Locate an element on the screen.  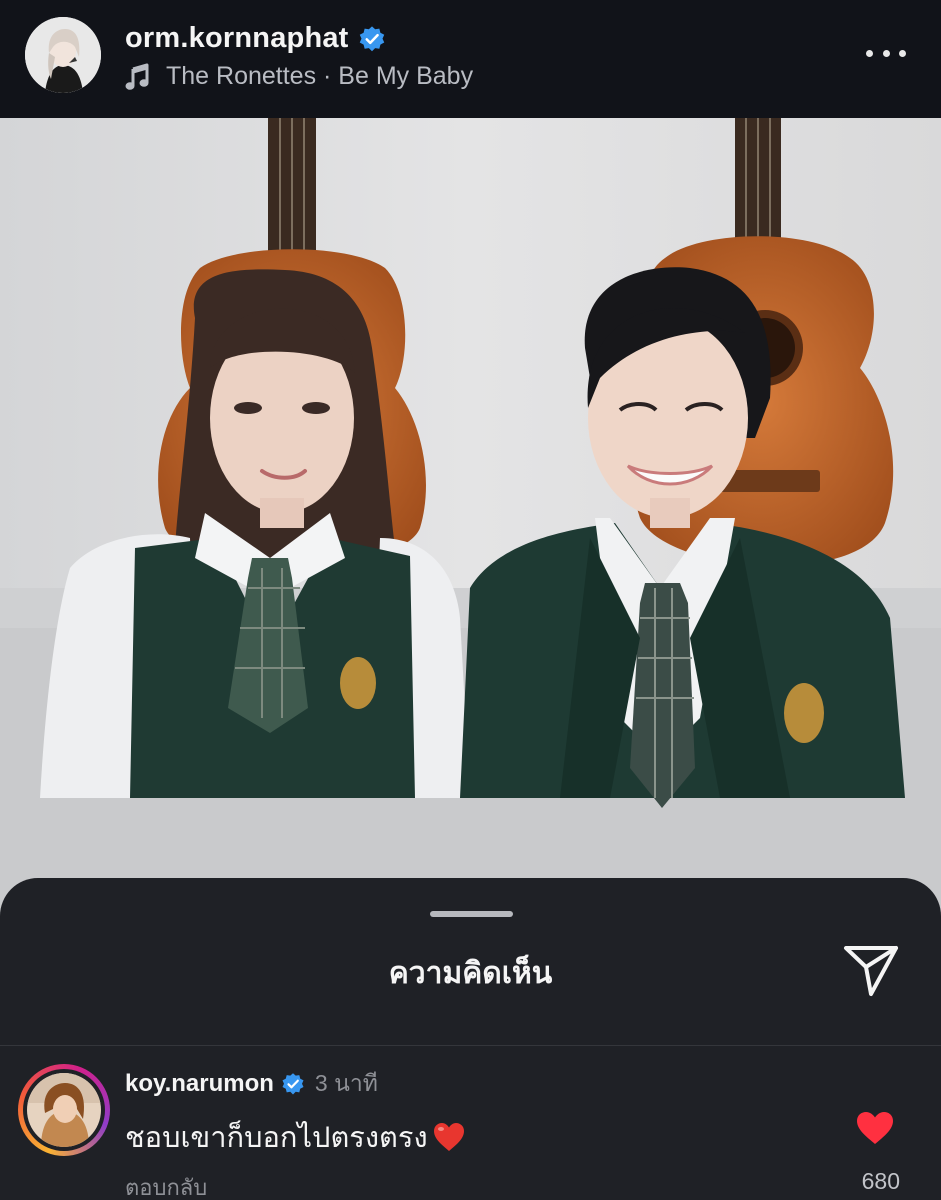
sheet-drag-handle is located at coordinates (471, 914).